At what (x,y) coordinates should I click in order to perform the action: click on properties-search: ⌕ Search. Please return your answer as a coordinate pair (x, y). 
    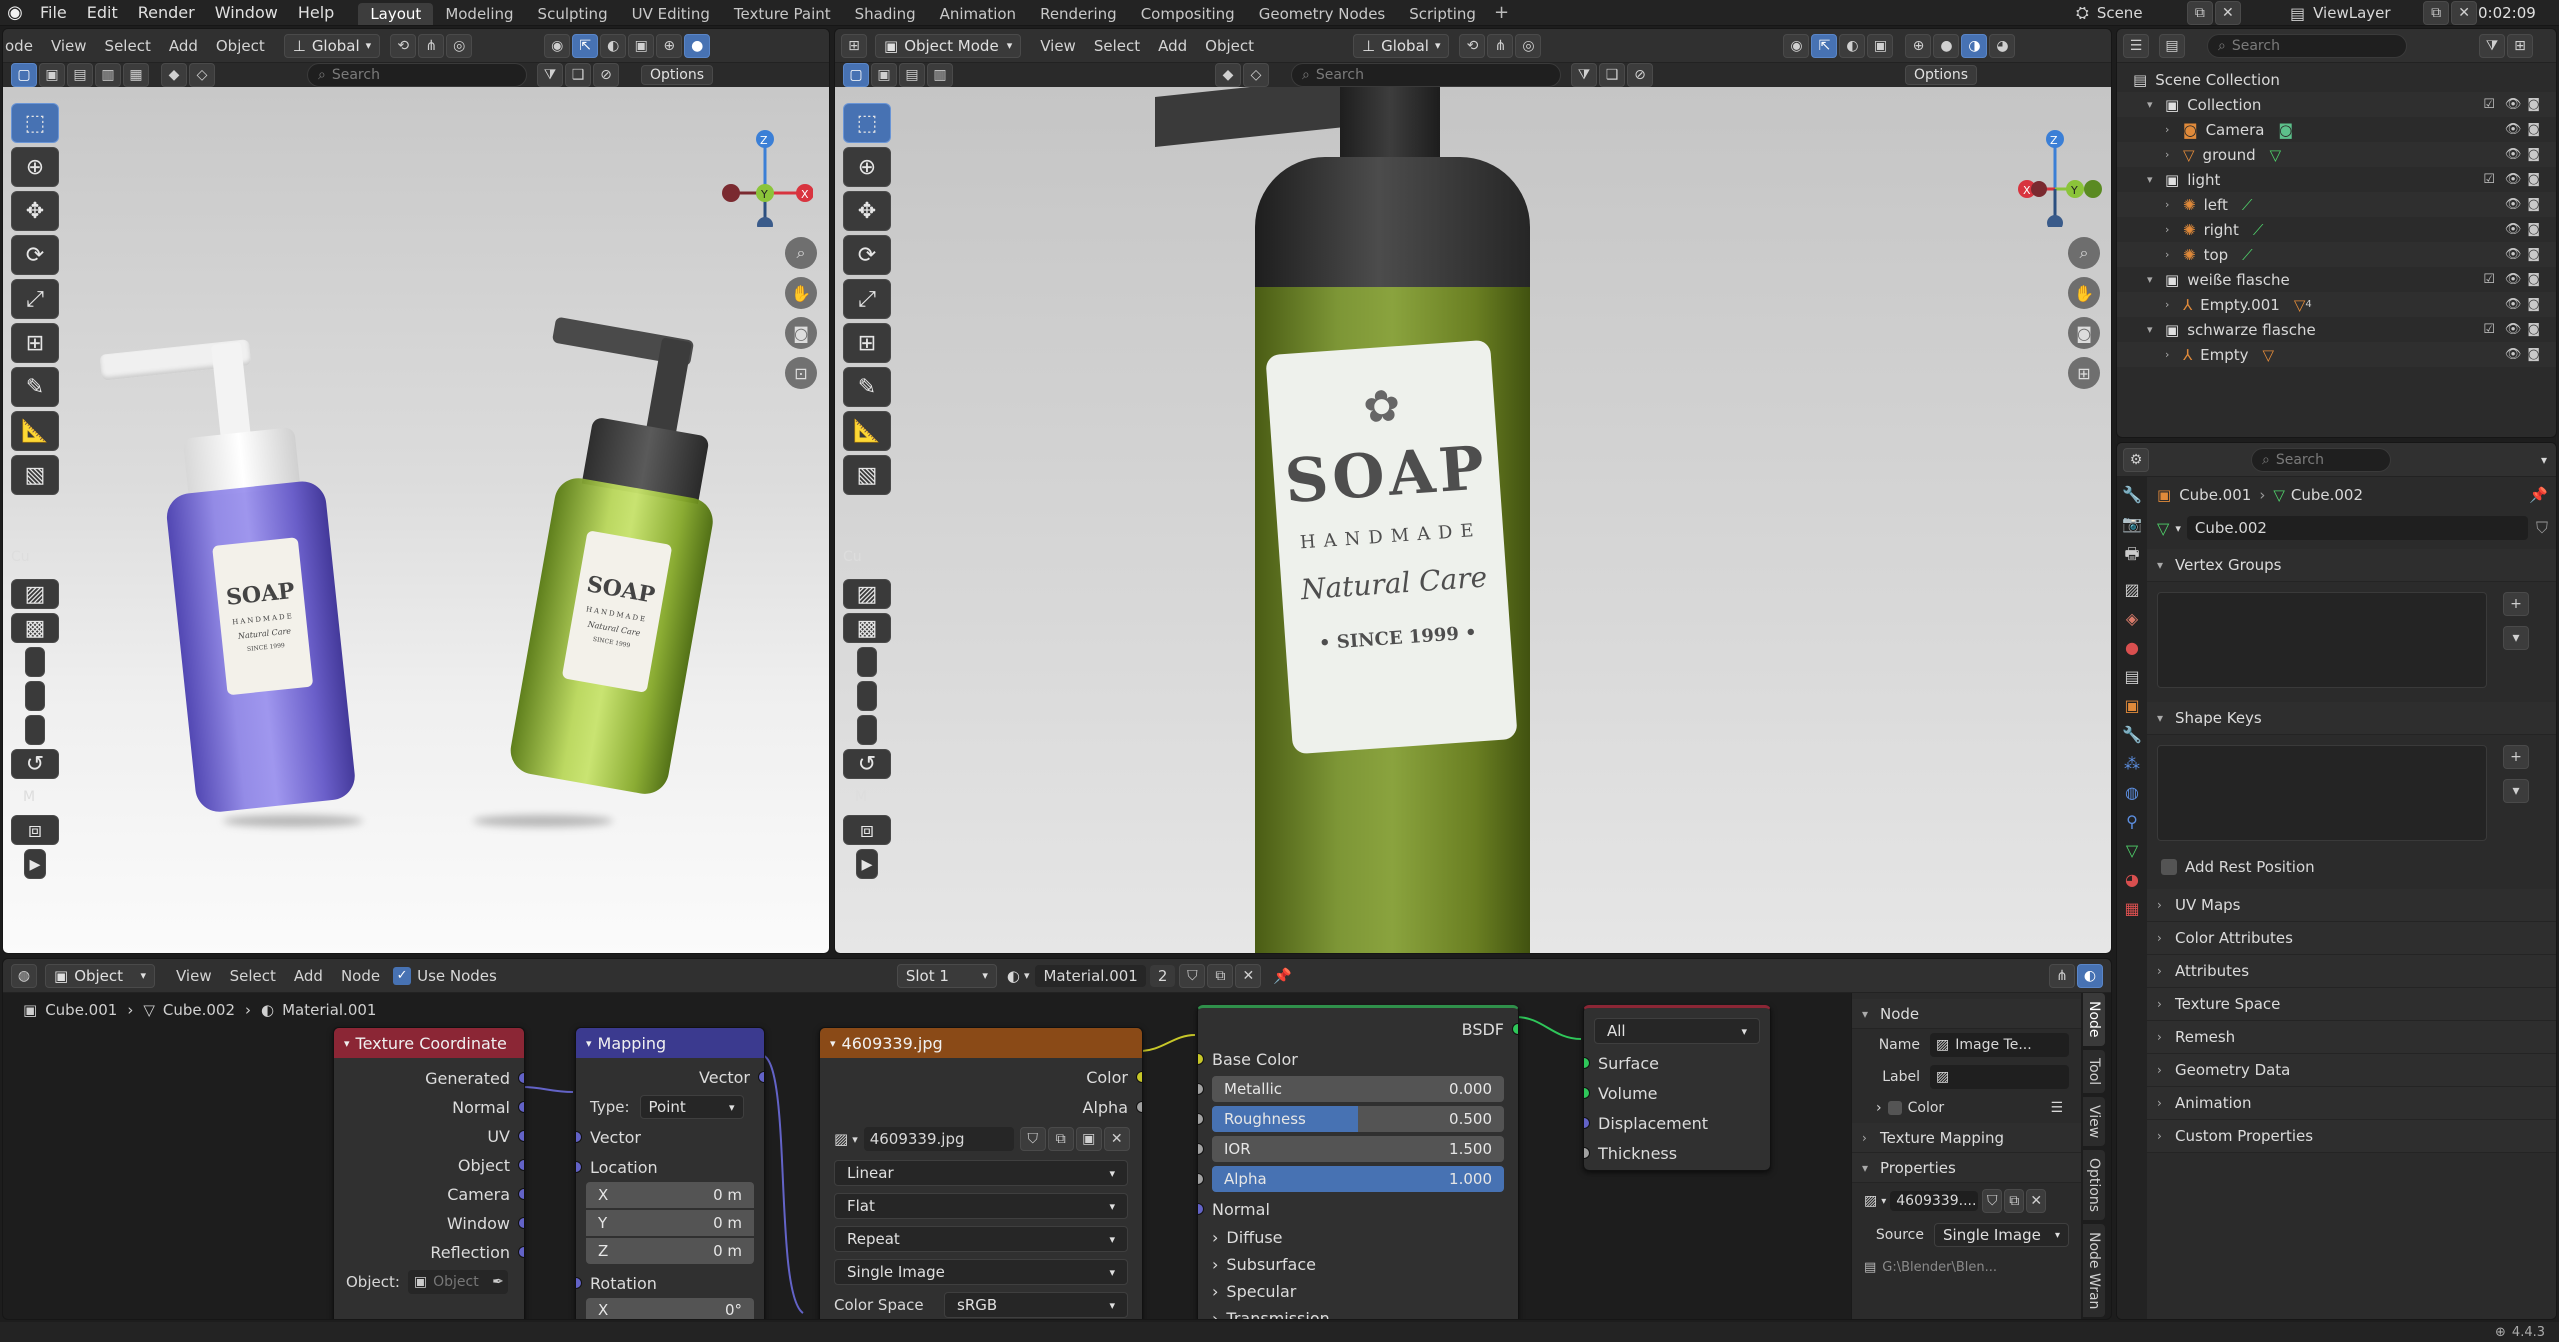
    Looking at the image, I should click on (2321, 459).